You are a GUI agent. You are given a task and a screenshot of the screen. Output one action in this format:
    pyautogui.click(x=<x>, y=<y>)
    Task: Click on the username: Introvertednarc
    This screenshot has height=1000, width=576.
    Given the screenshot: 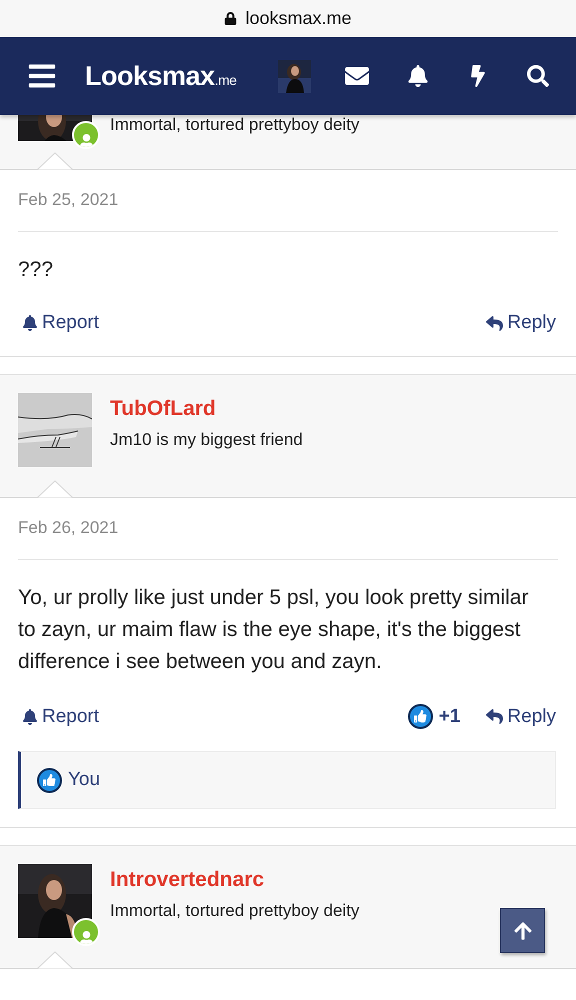 What is the action you would take?
    pyautogui.click(x=235, y=880)
    